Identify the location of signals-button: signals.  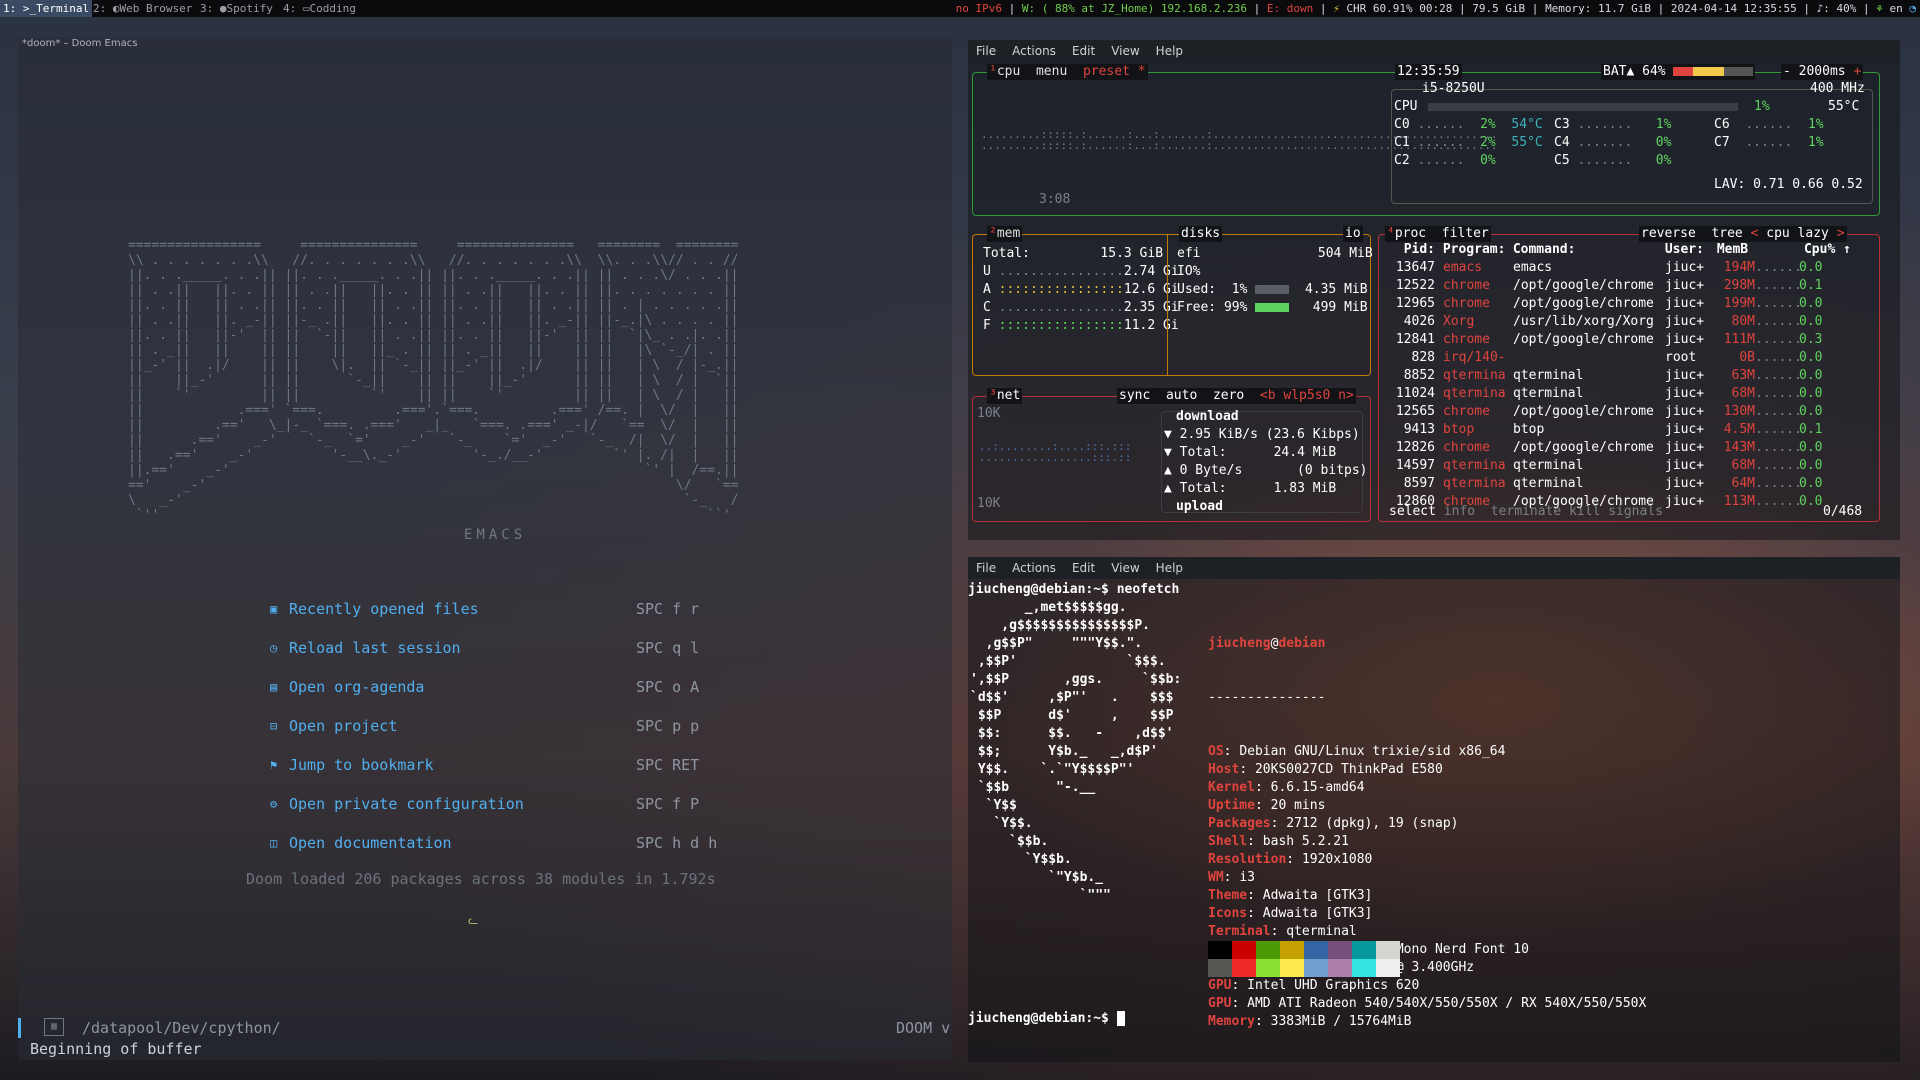
(1635, 511).